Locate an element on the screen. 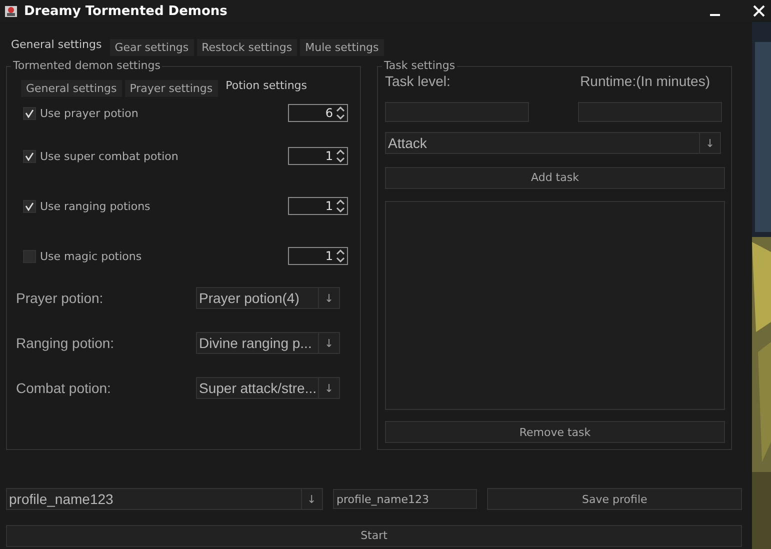 The width and height of the screenshot is (771, 549). app-icon is located at coordinates (11, 11).